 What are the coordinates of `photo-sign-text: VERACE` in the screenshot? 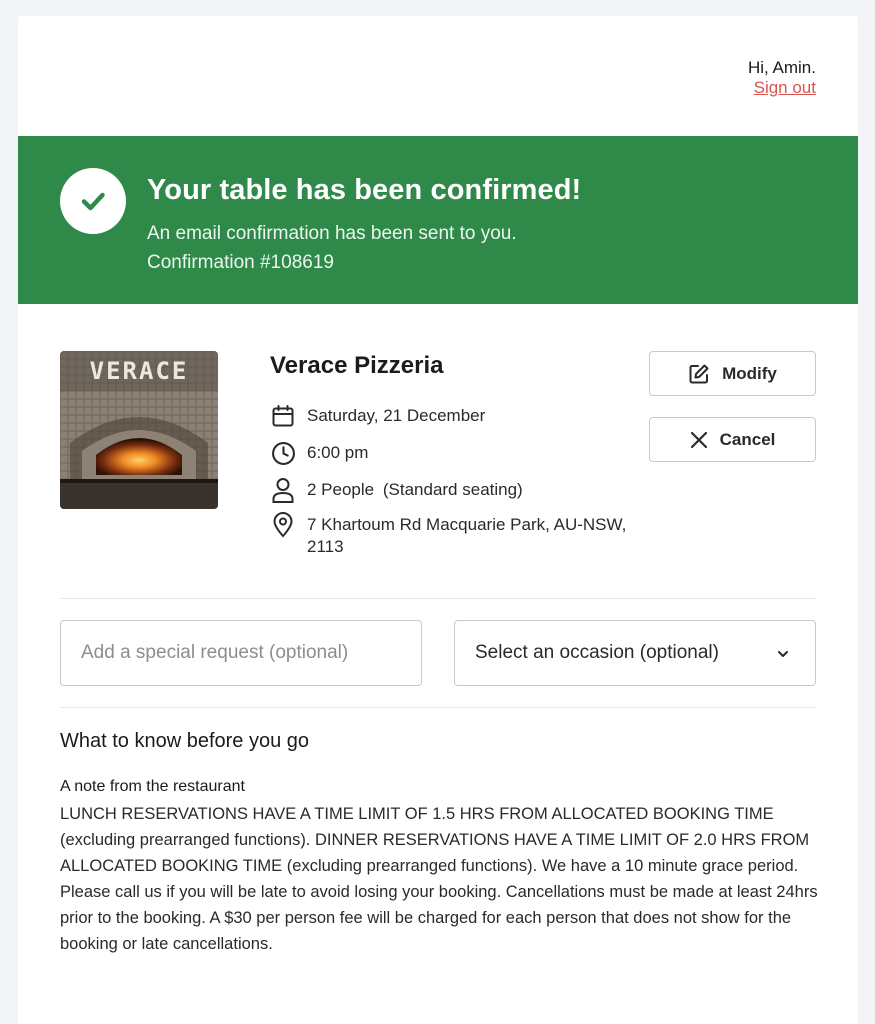 It's located at (139, 371).